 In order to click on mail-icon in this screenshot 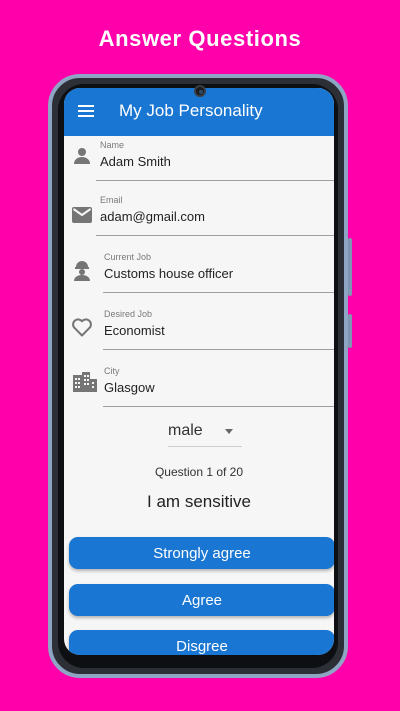, I will do `click(82, 215)`.